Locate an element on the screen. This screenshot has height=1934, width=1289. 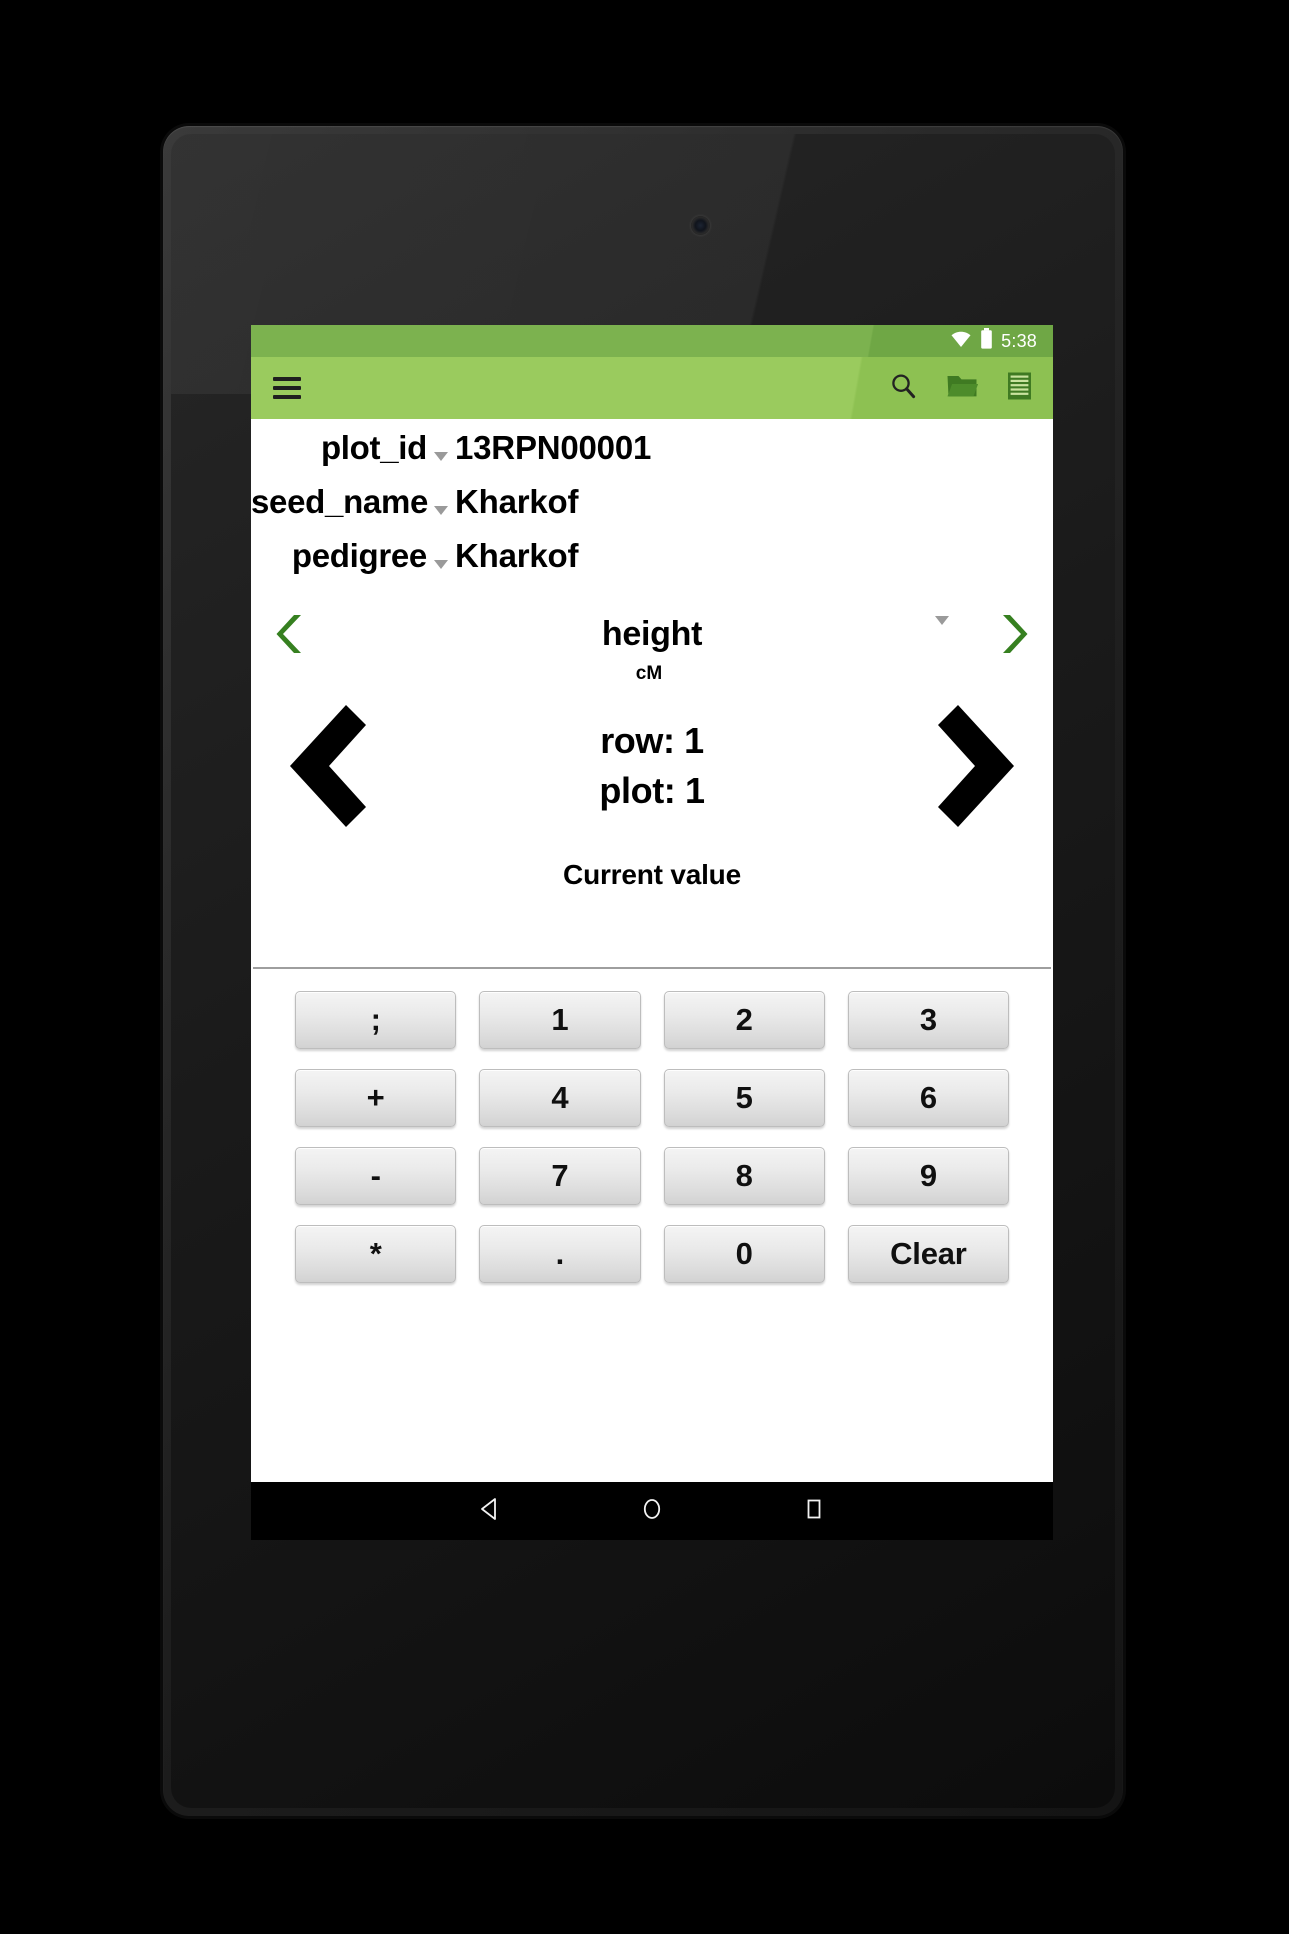
key-9: 9 is located at coordinates (928, 1176).